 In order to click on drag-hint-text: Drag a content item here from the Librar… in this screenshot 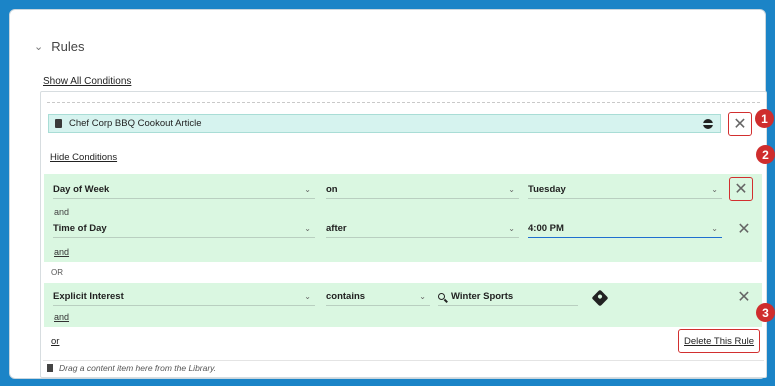, I will do `click(138, 368)`.